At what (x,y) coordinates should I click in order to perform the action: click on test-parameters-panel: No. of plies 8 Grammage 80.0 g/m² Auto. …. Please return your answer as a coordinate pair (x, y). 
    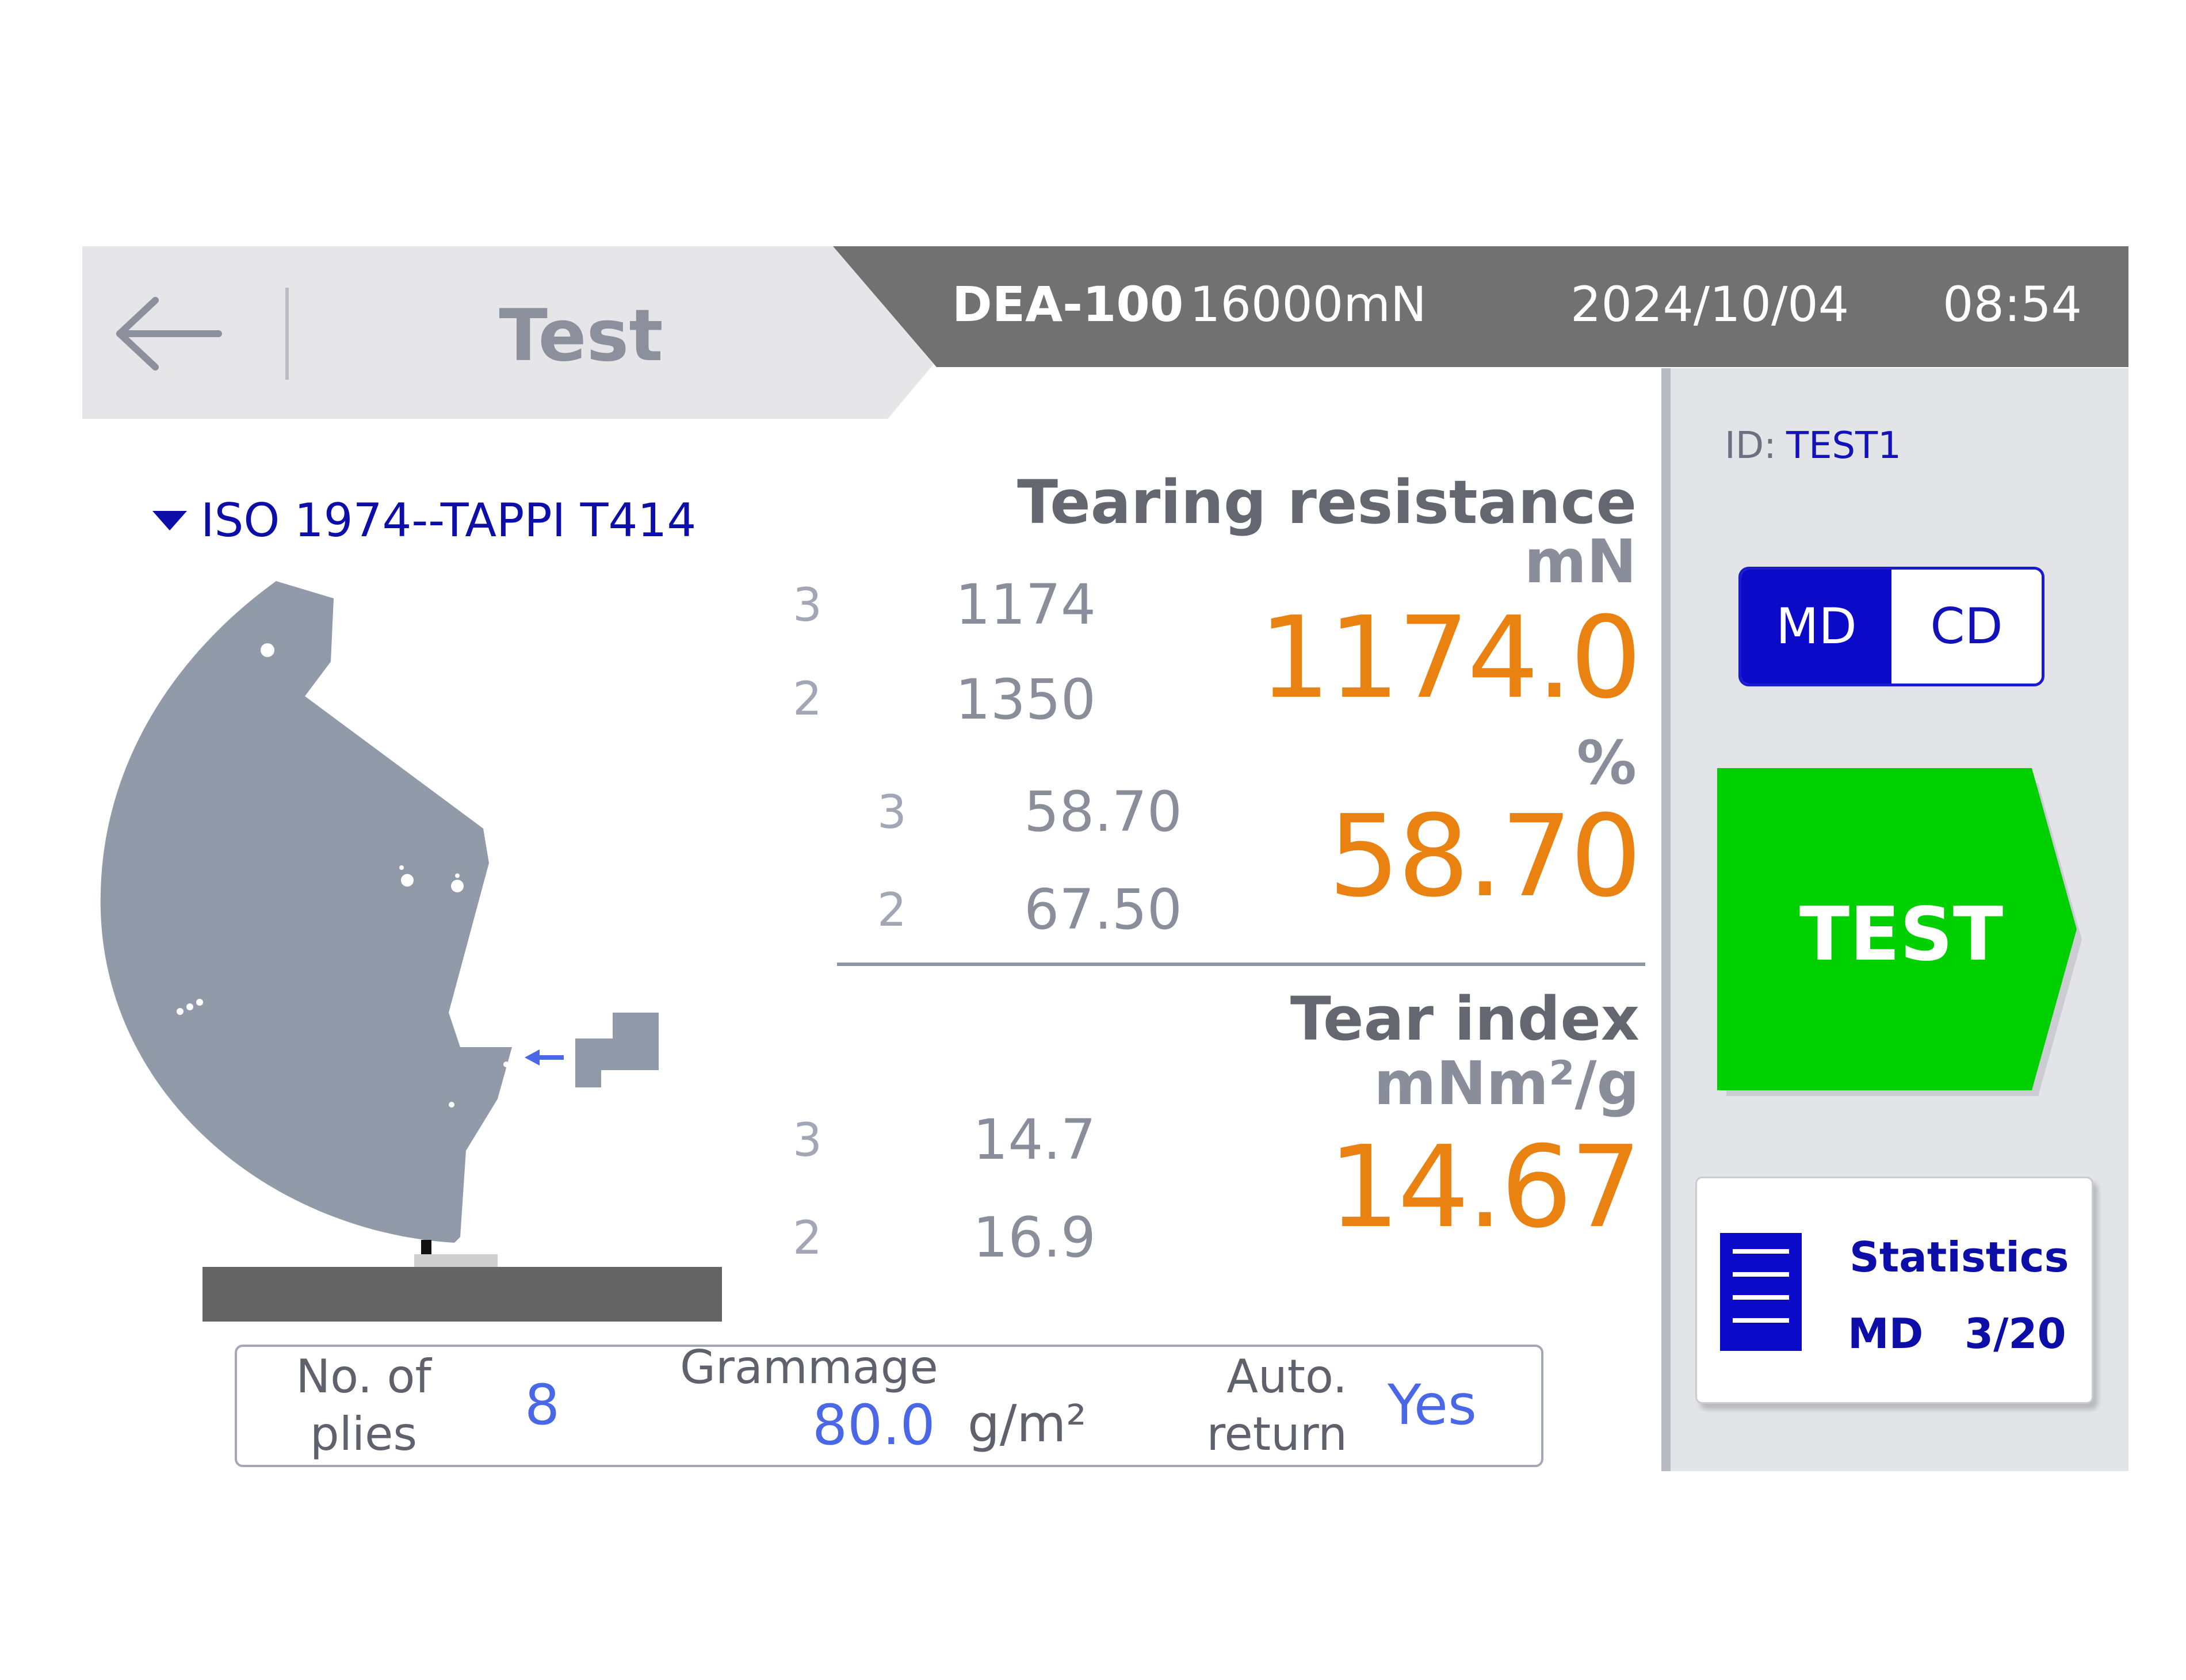
    Looking at the image, I should click on (889, 1404).